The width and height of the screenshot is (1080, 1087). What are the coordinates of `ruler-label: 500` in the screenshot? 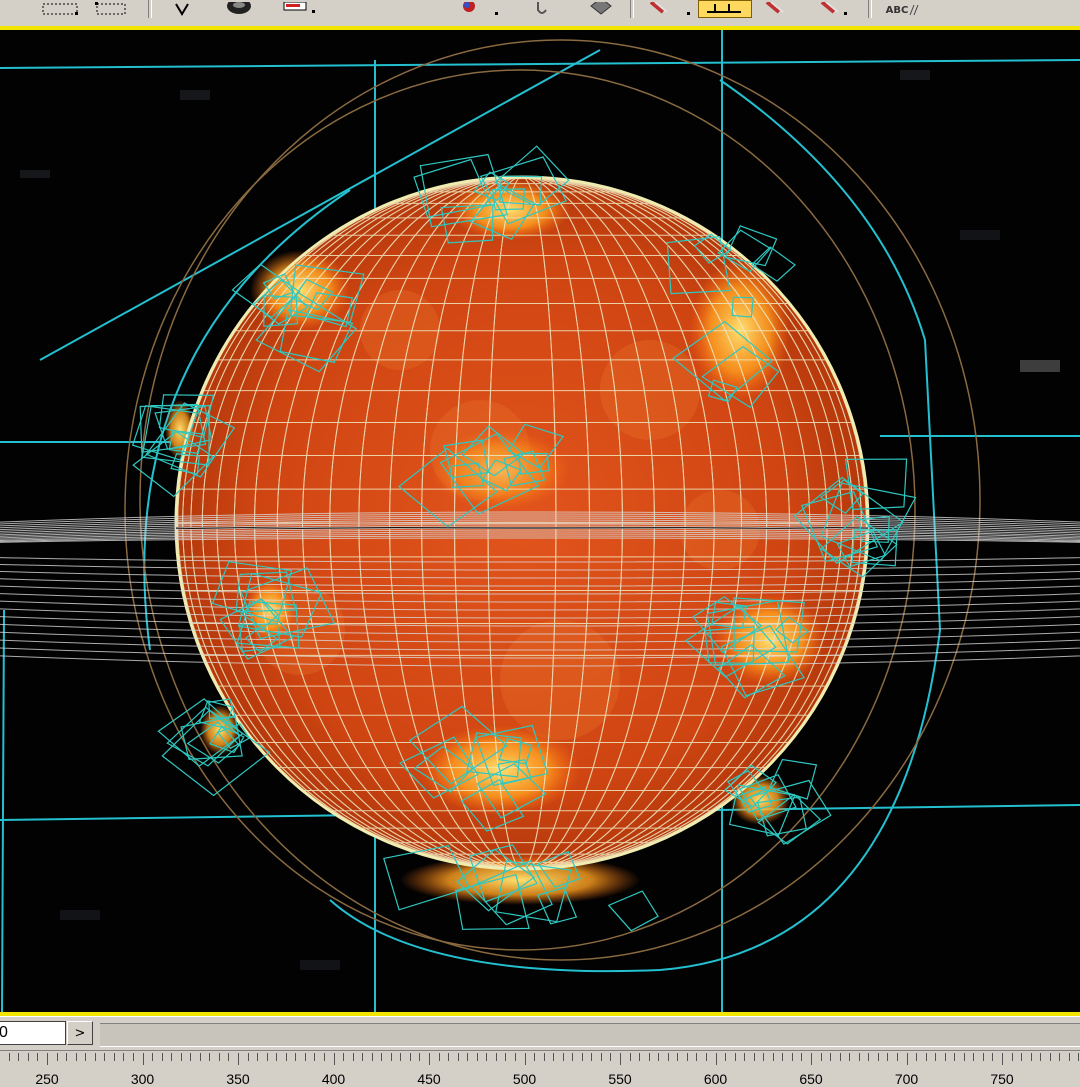 It's located at (524, 1079).